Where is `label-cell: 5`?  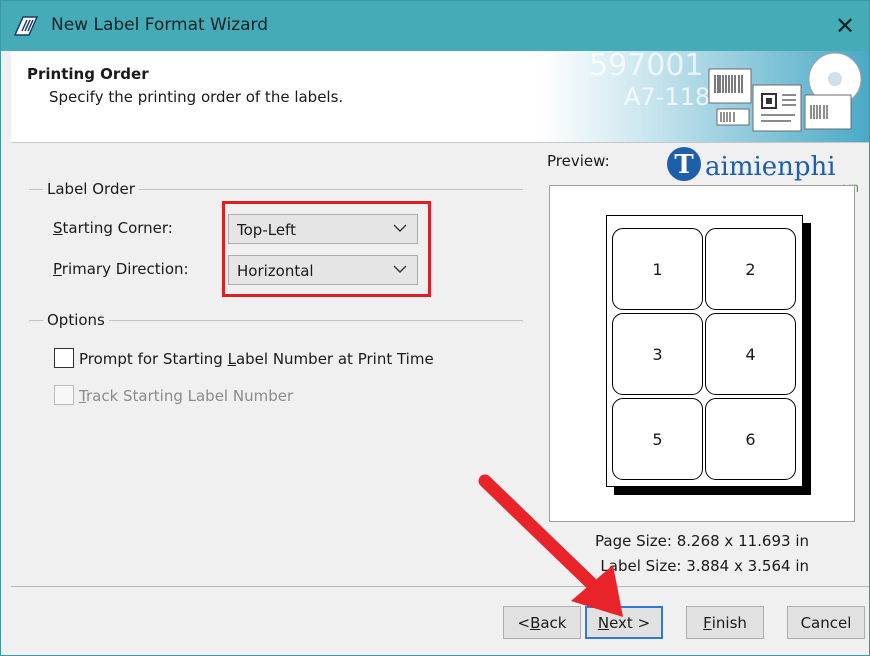
label-cell: 5 is located at coordinates (657, 439).